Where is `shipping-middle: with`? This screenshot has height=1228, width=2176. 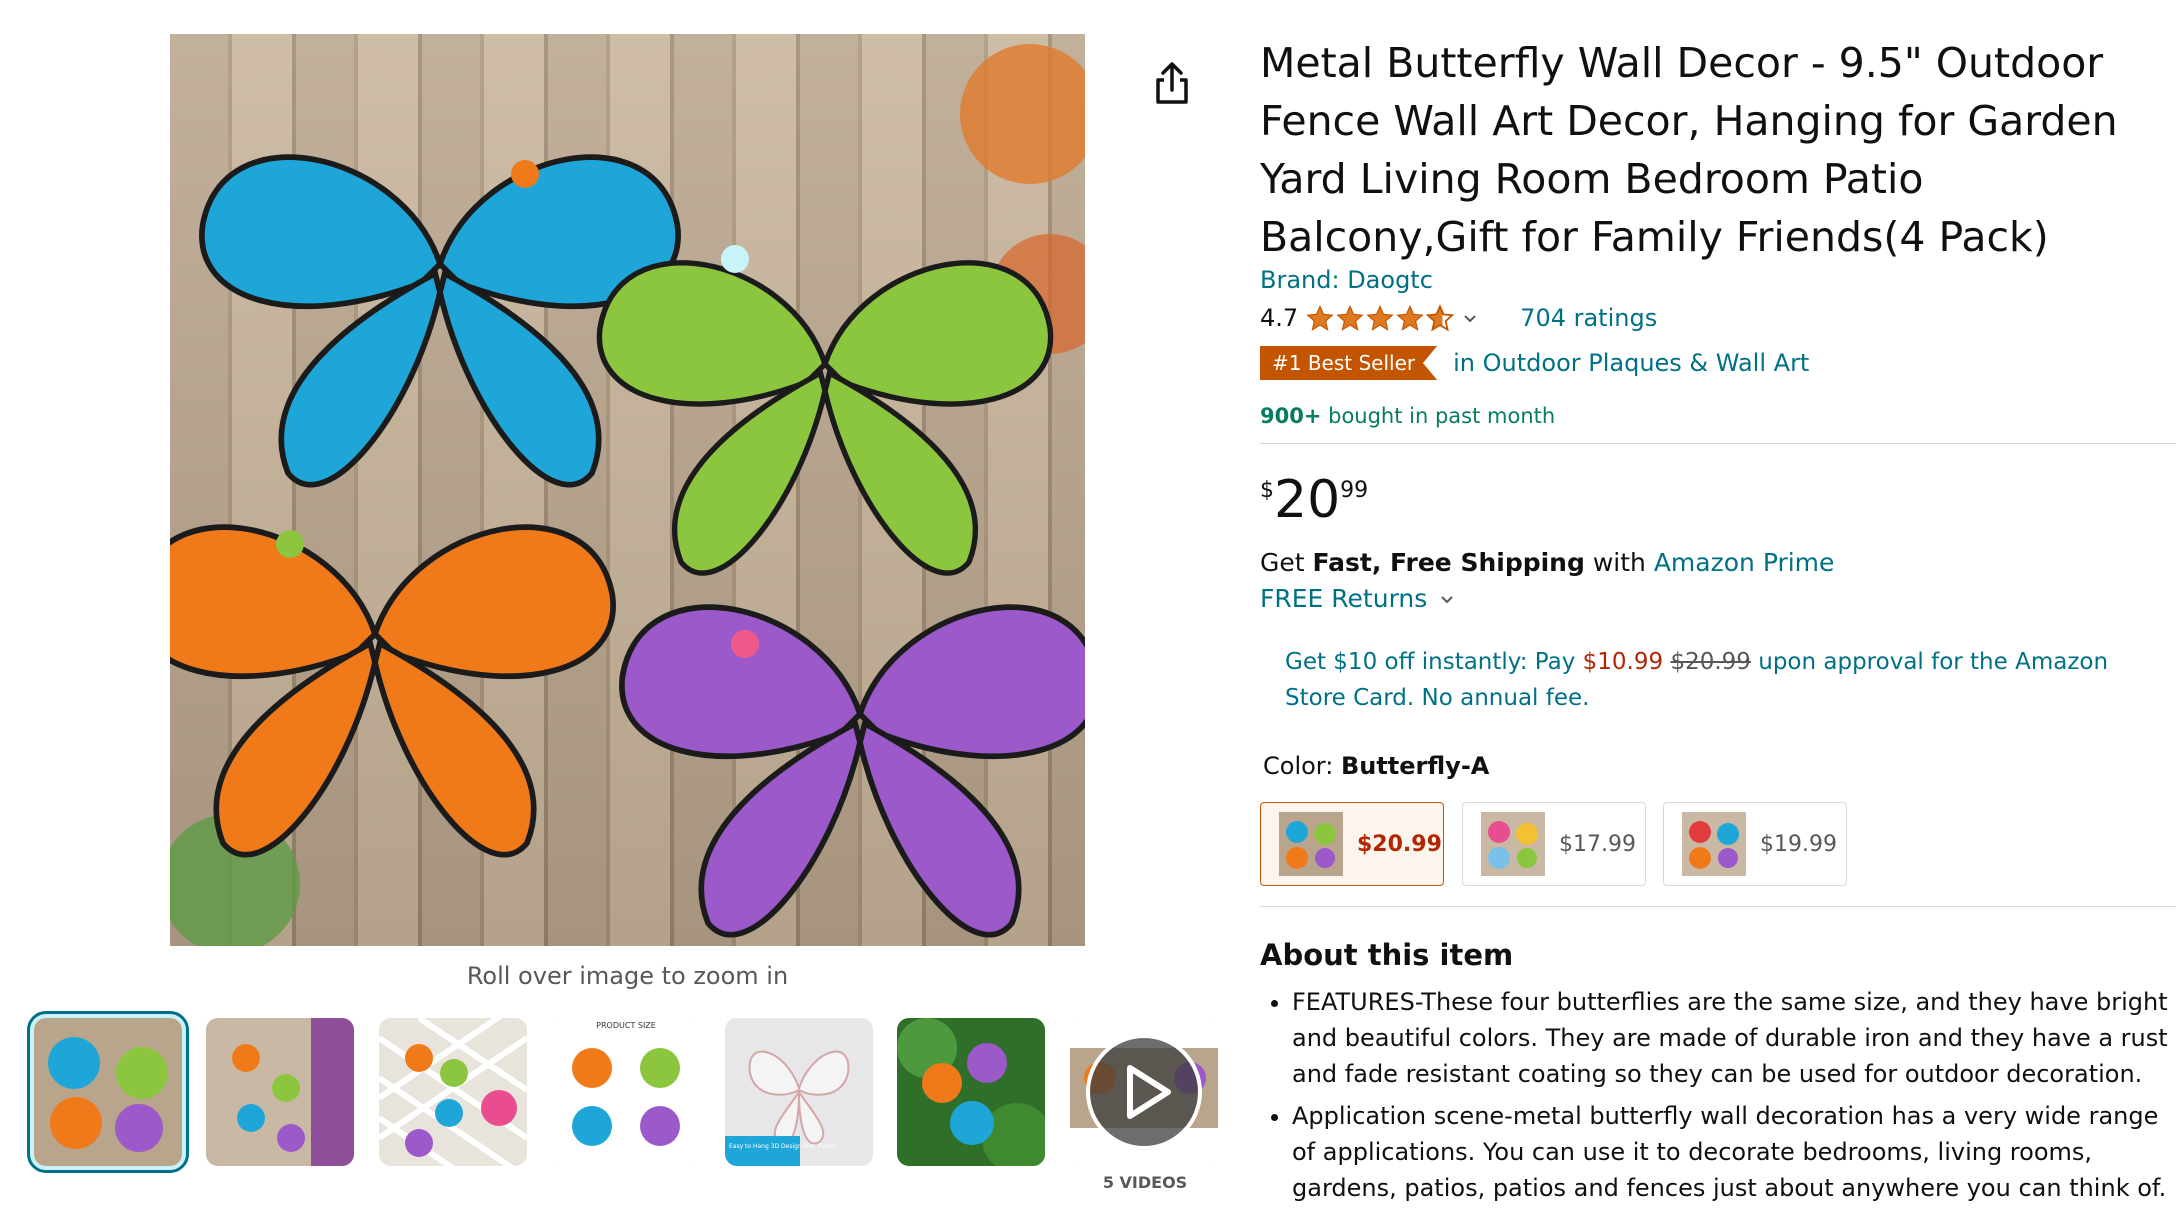
shipping-middle: with is located at coordinates (1619, 562).